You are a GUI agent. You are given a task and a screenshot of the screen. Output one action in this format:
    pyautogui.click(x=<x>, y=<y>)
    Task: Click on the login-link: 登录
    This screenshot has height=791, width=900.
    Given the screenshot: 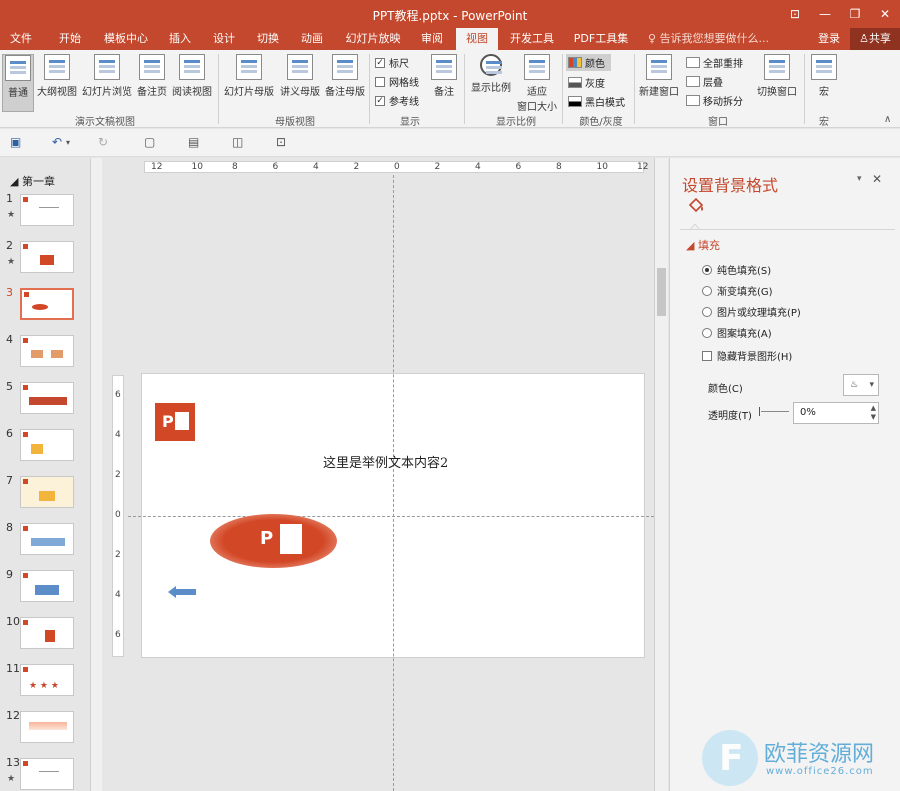 What is the action you would take?
    pyautogui.click(x=829, y=39)
    